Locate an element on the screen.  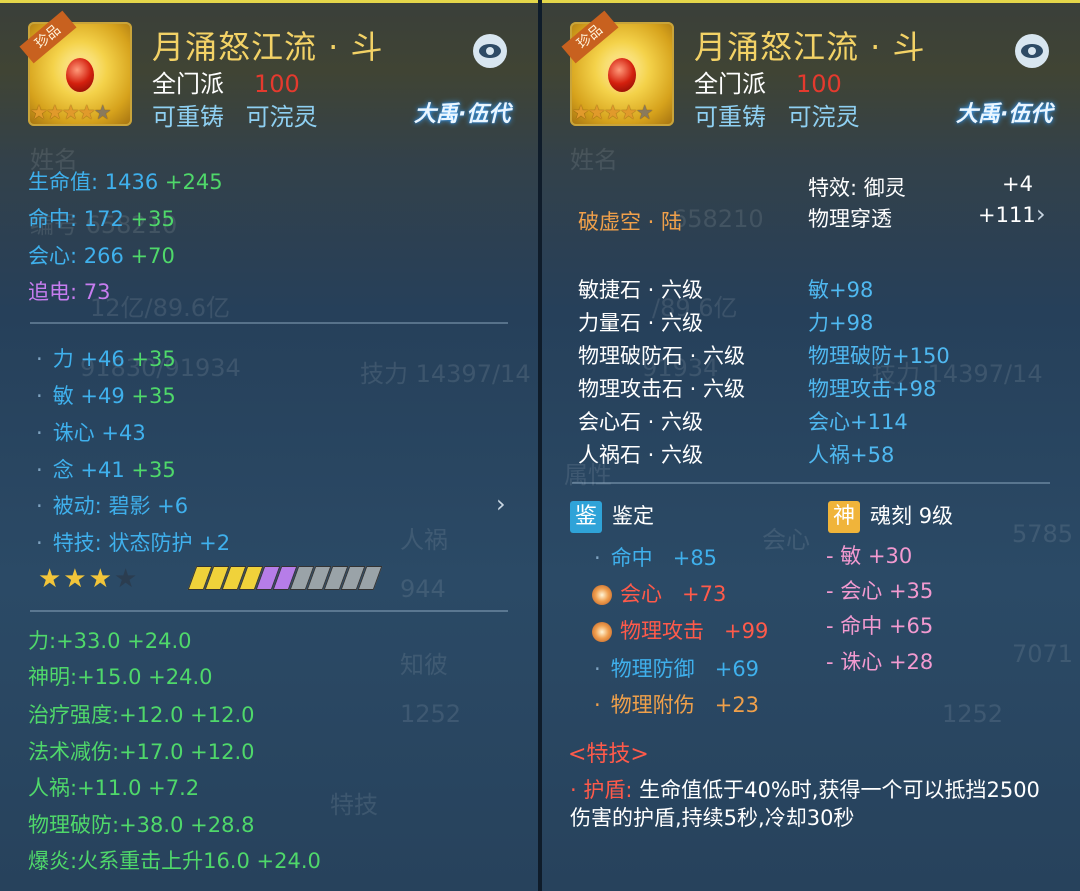
special-stat-row: 追电: 73 is located at coordinates (69, 292).